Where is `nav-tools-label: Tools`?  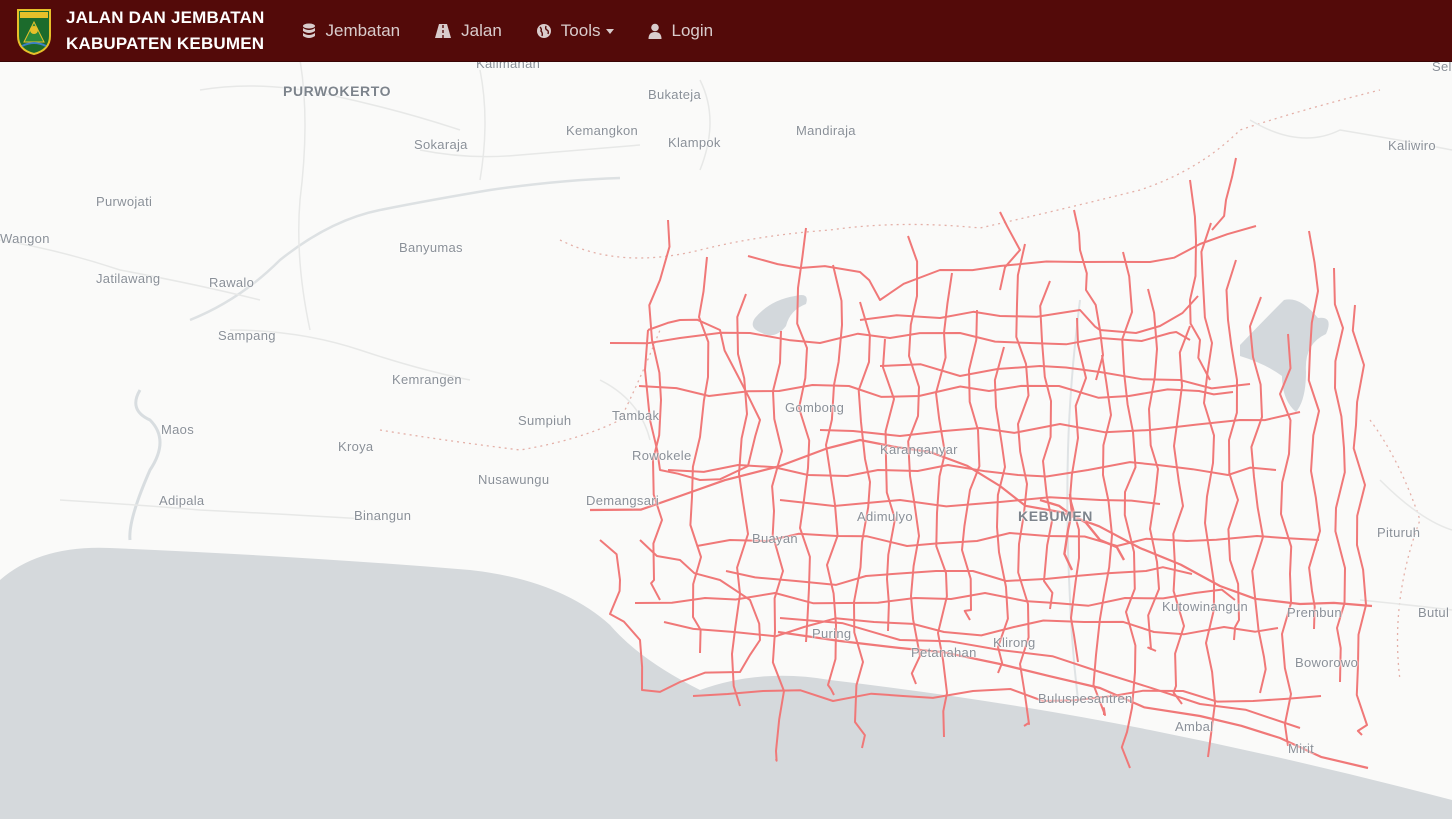
nav-tools-label: Tools is located at coordinates (580, 30).